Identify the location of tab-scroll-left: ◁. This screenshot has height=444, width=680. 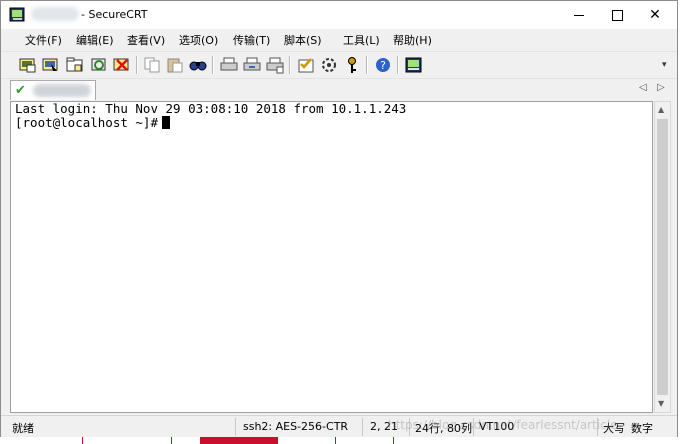
(643, 87).